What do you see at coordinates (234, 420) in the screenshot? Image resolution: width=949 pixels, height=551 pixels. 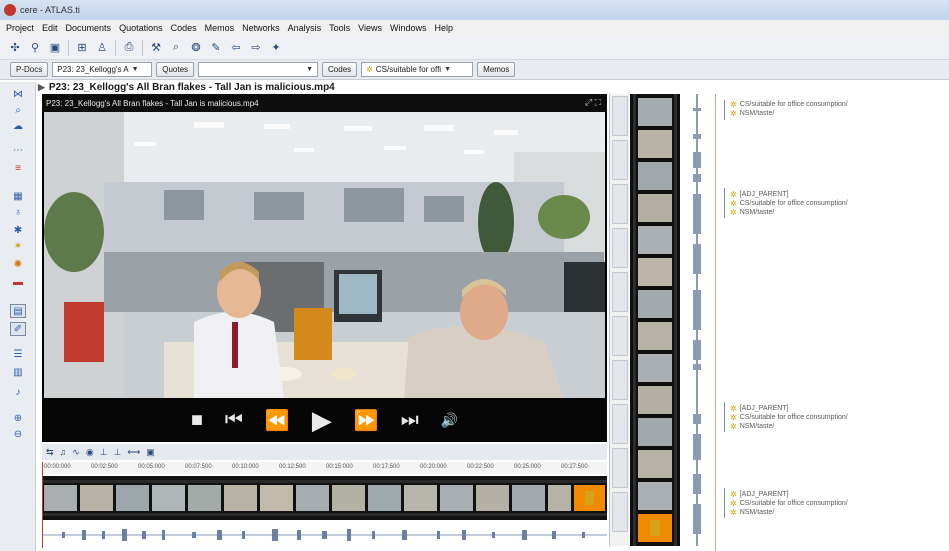 I see `skip-back-icon: ⏮` at bounding box center [234, 420].